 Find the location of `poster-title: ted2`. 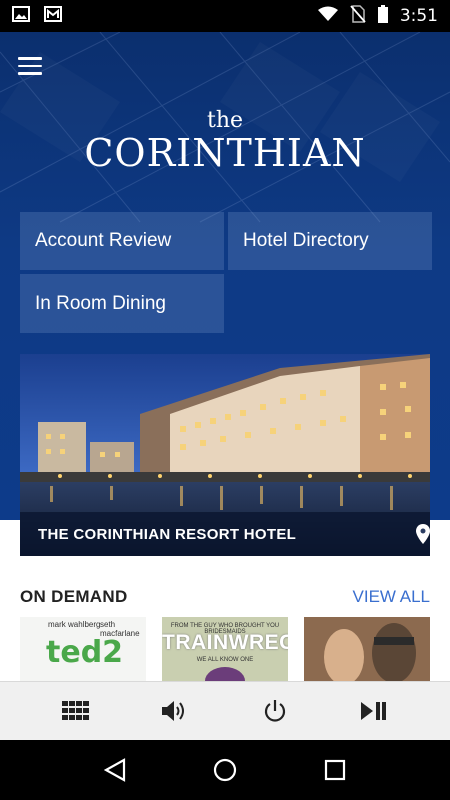

poster-title: ted2 is located at coordinates (85, 652).